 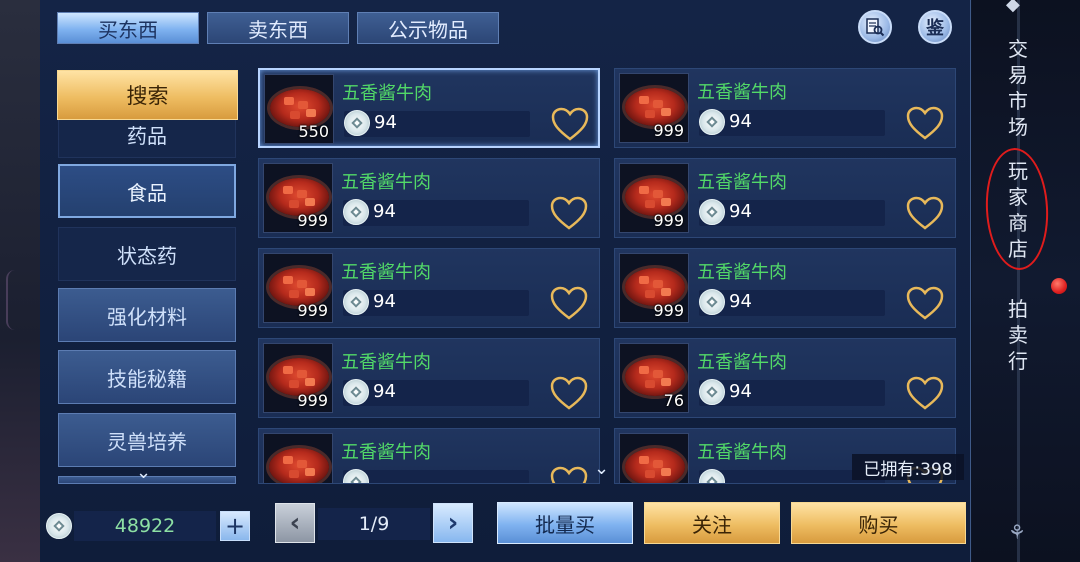 I want to click on sidebar-item-label: 技能秘籍, so click(x=147, y=378).